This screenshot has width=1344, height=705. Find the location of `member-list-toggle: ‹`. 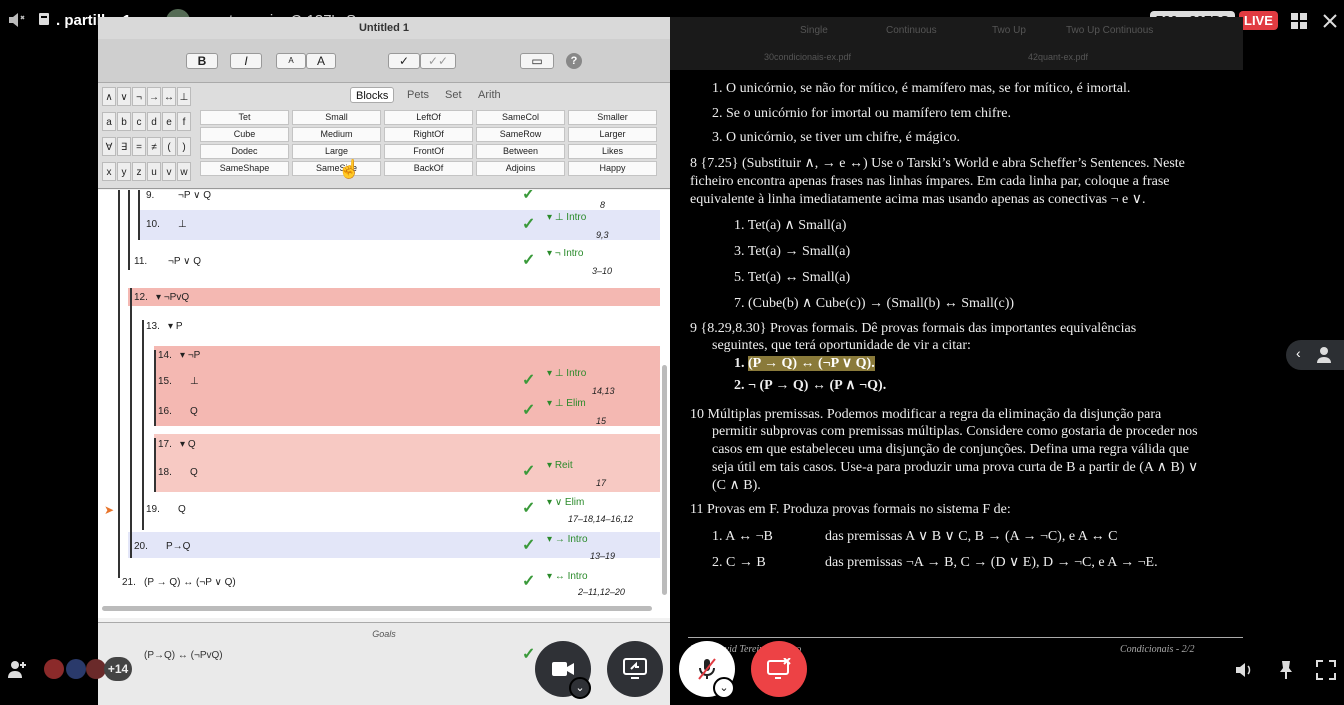

member-list-toggle: ‹ is located at coordinates (1315, 355).